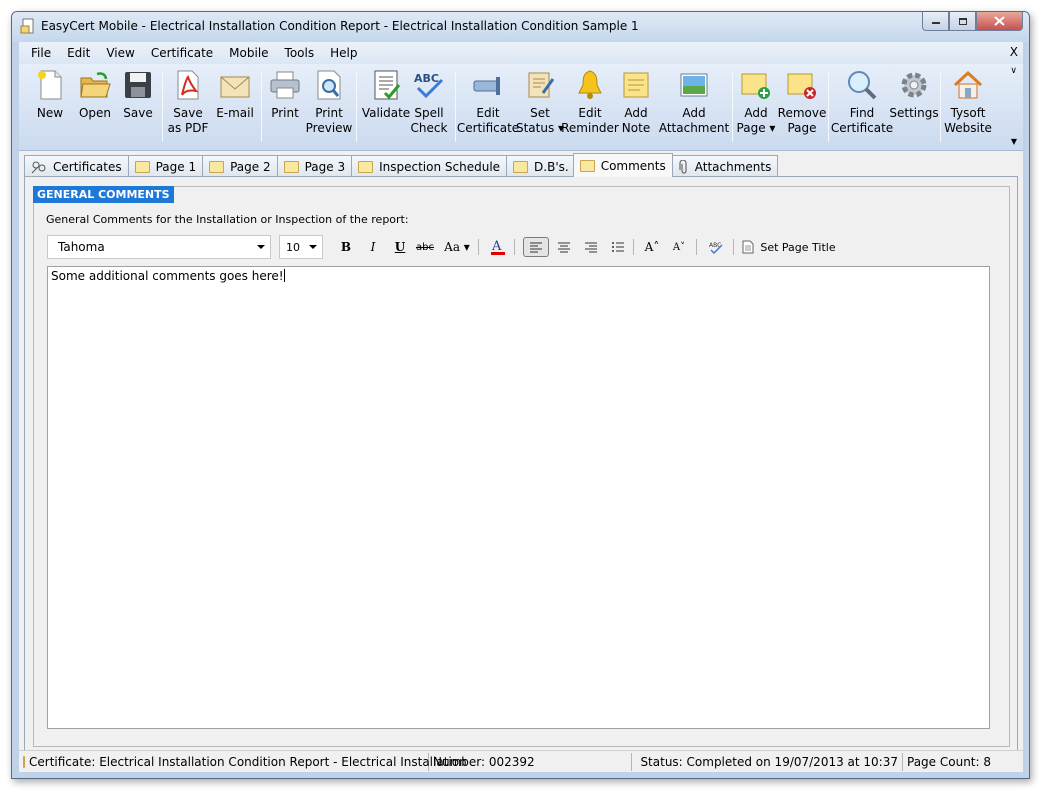 The width and height of the screenshot is (1049, 799). What do you see at coordinates (488, 85) in the screenshot?
I see `edit-certificate-icon` at bounding box center [488, 85].